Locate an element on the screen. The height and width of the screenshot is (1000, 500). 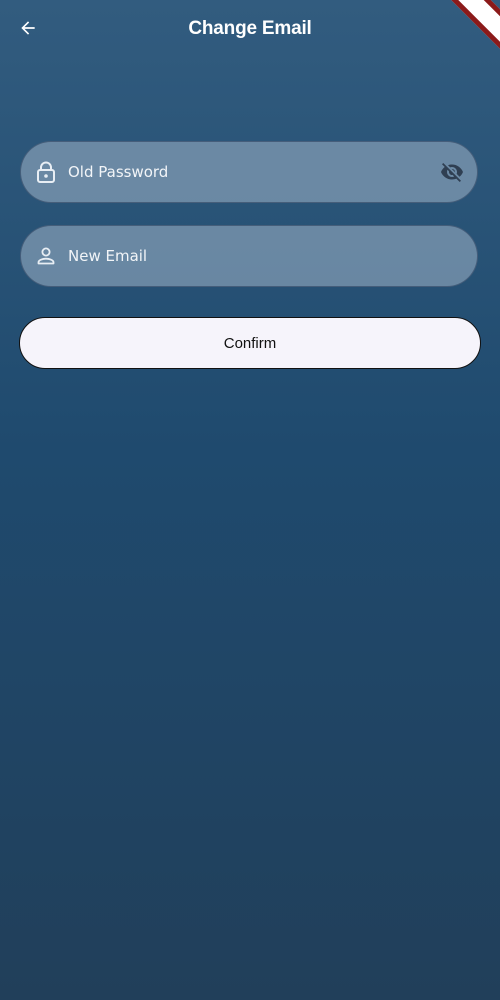
debug-banner is located at coordinates (470, 30).